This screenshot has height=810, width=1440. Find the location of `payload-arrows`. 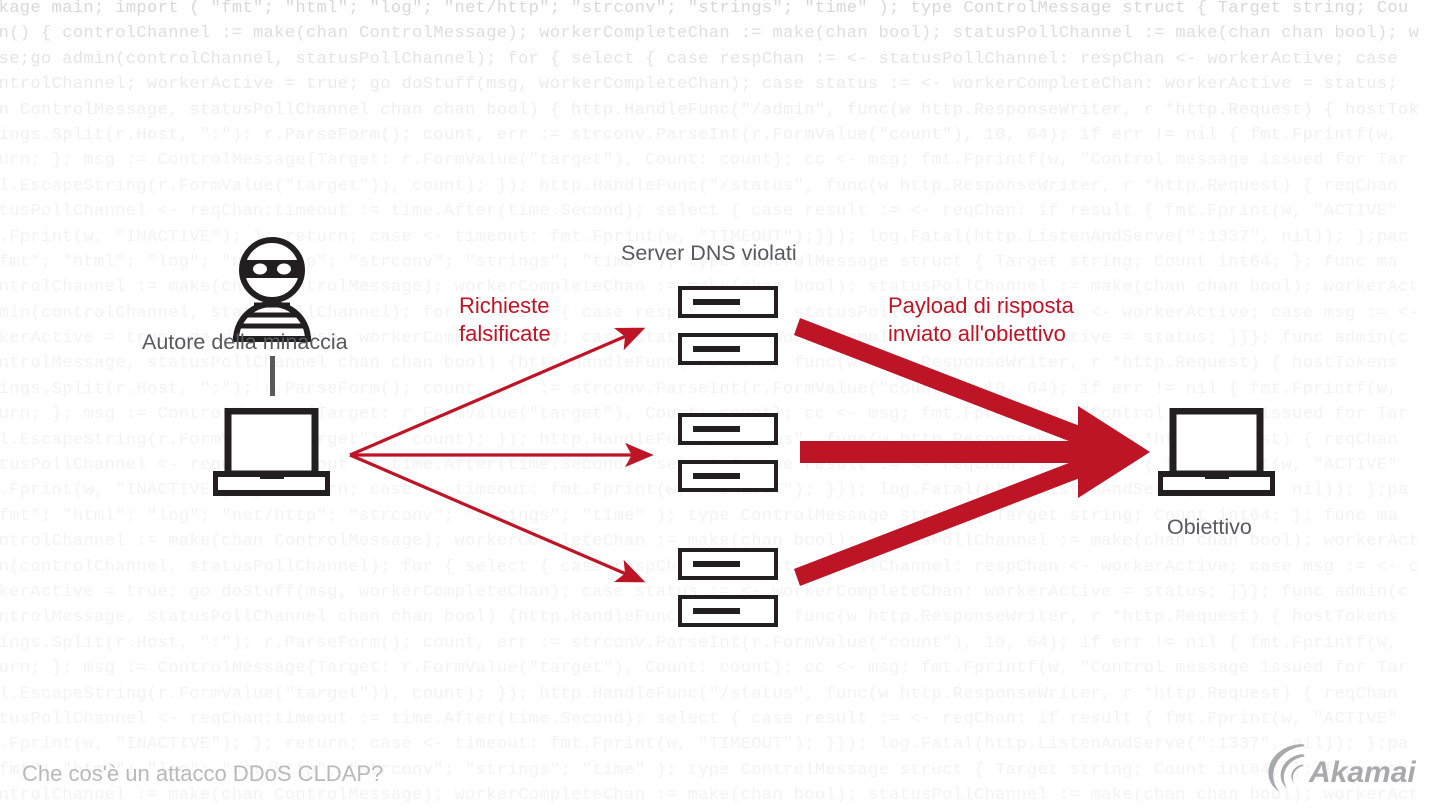

payload-arrows is located at coordinates (972, 452).